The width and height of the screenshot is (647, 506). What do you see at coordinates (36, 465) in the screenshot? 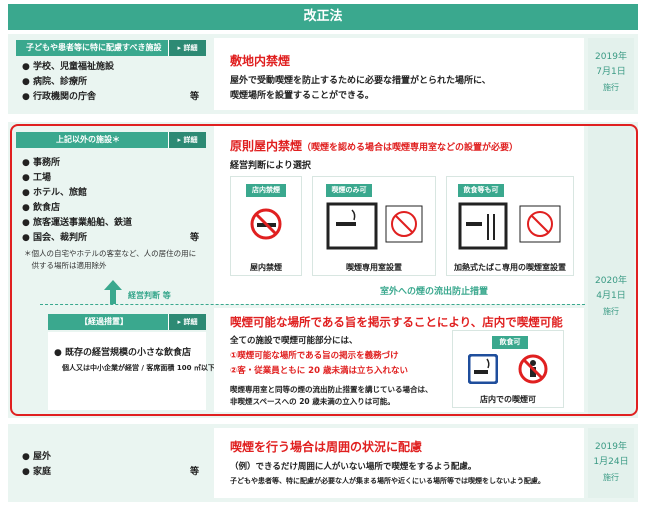
I see `outdoor-list: ● 屋外 ● 家庭` at bounding box center [36, 465].